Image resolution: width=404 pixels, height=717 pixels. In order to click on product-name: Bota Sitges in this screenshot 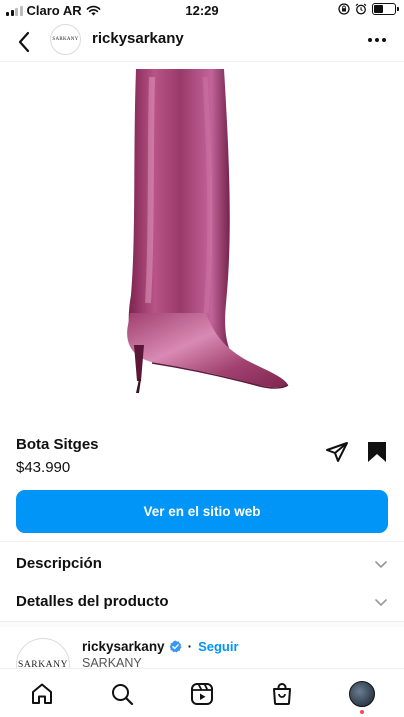, I will do `click(57, 444)`.